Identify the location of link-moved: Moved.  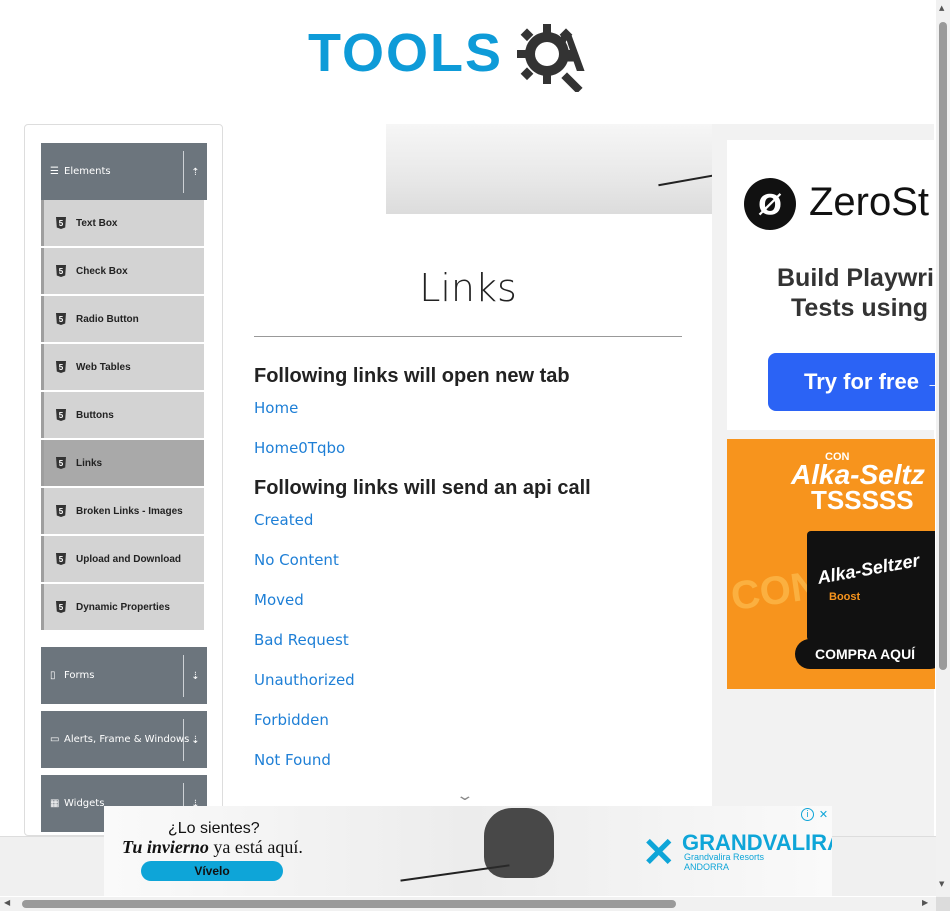
(279, 600).